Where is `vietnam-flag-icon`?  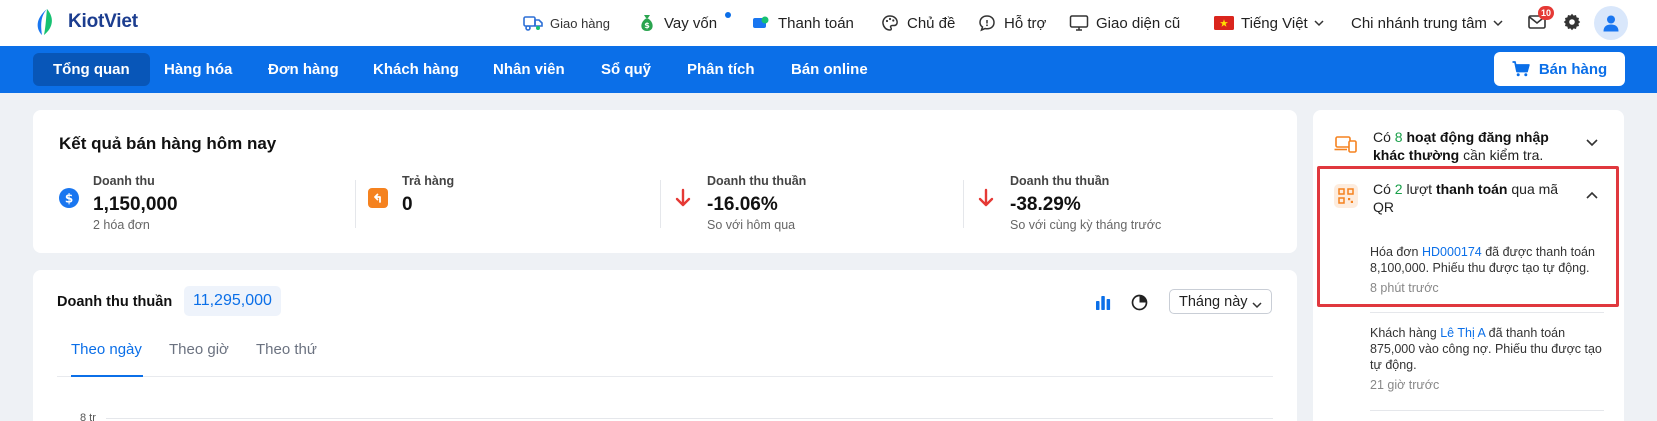 vietnam-flag-icon is located at coordinates (1224, 23).